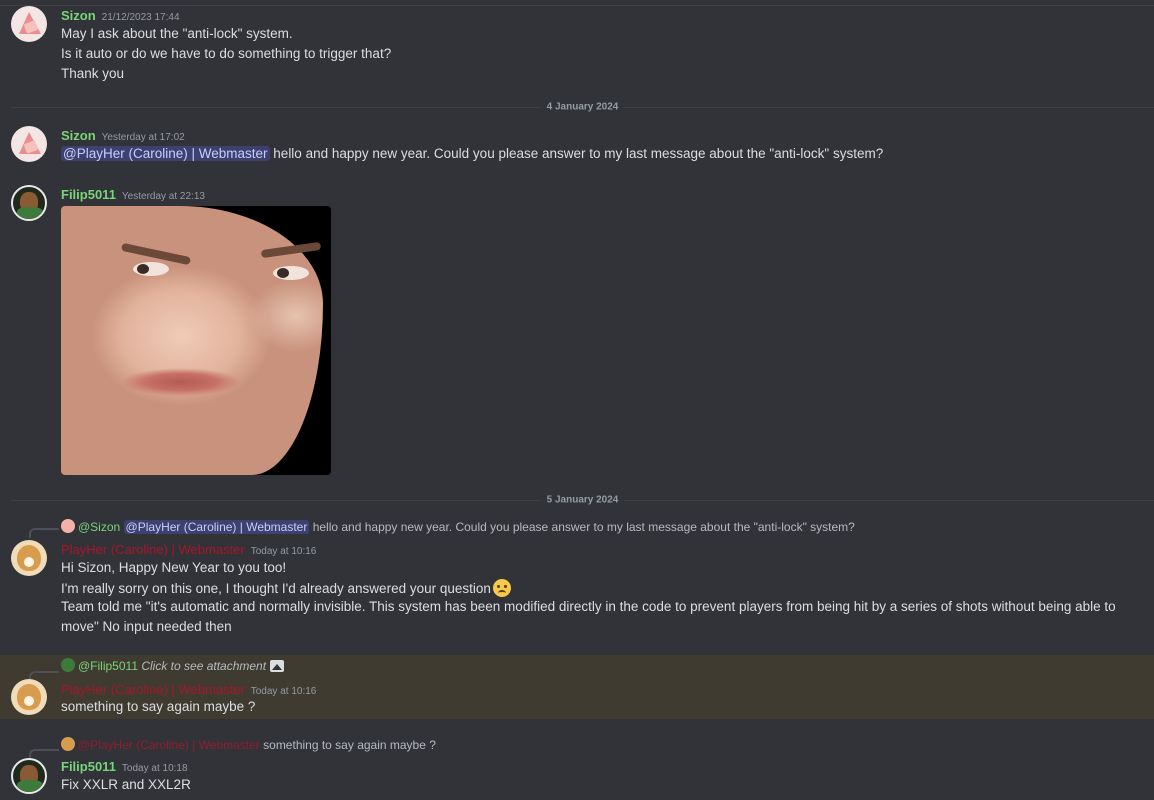  I want to click on date-divider-label: 5 January 2024, so click(582, 500).